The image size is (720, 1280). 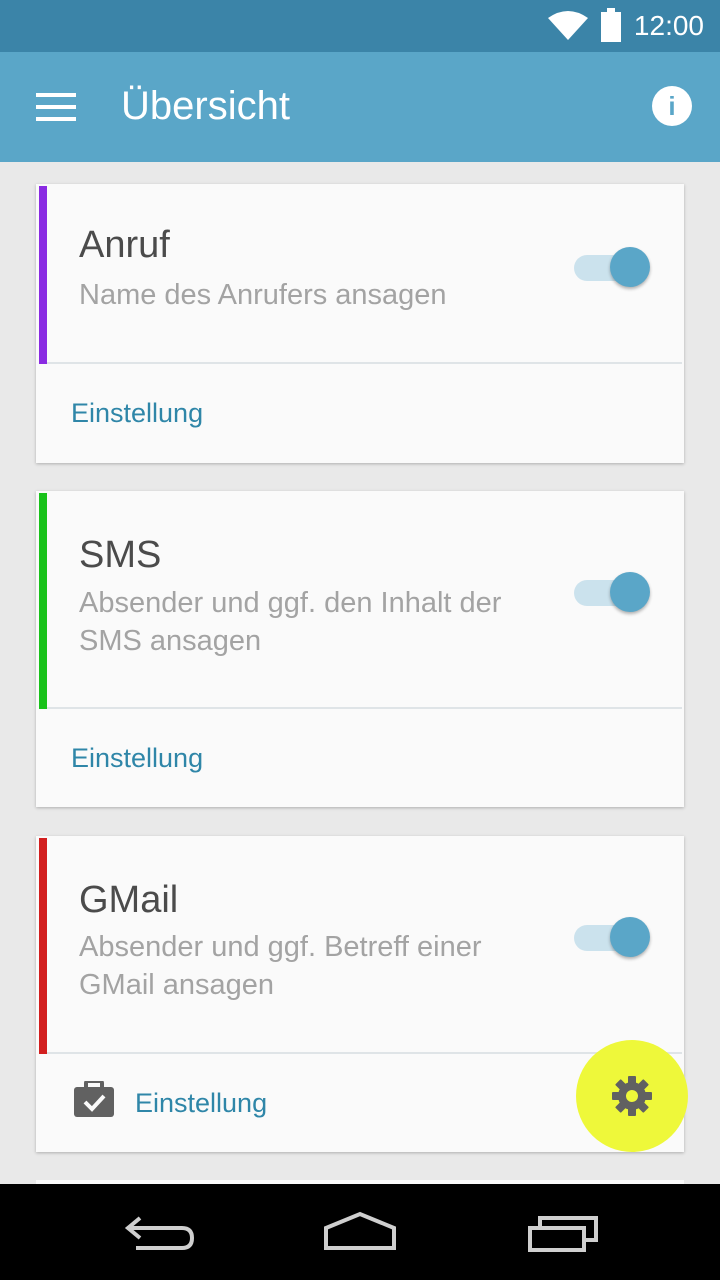 I want to click on card-title: SMS, so click(x=120, y=555).